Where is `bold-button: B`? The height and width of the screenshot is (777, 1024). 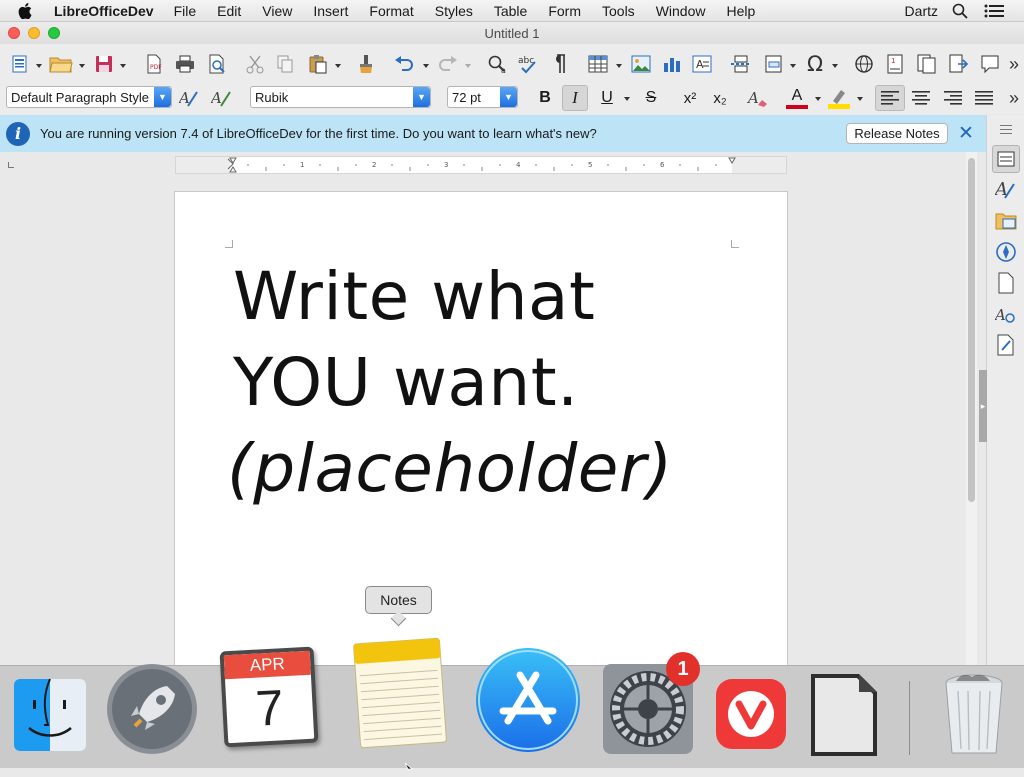
bold-button: B is located at coordinates (545, 98).